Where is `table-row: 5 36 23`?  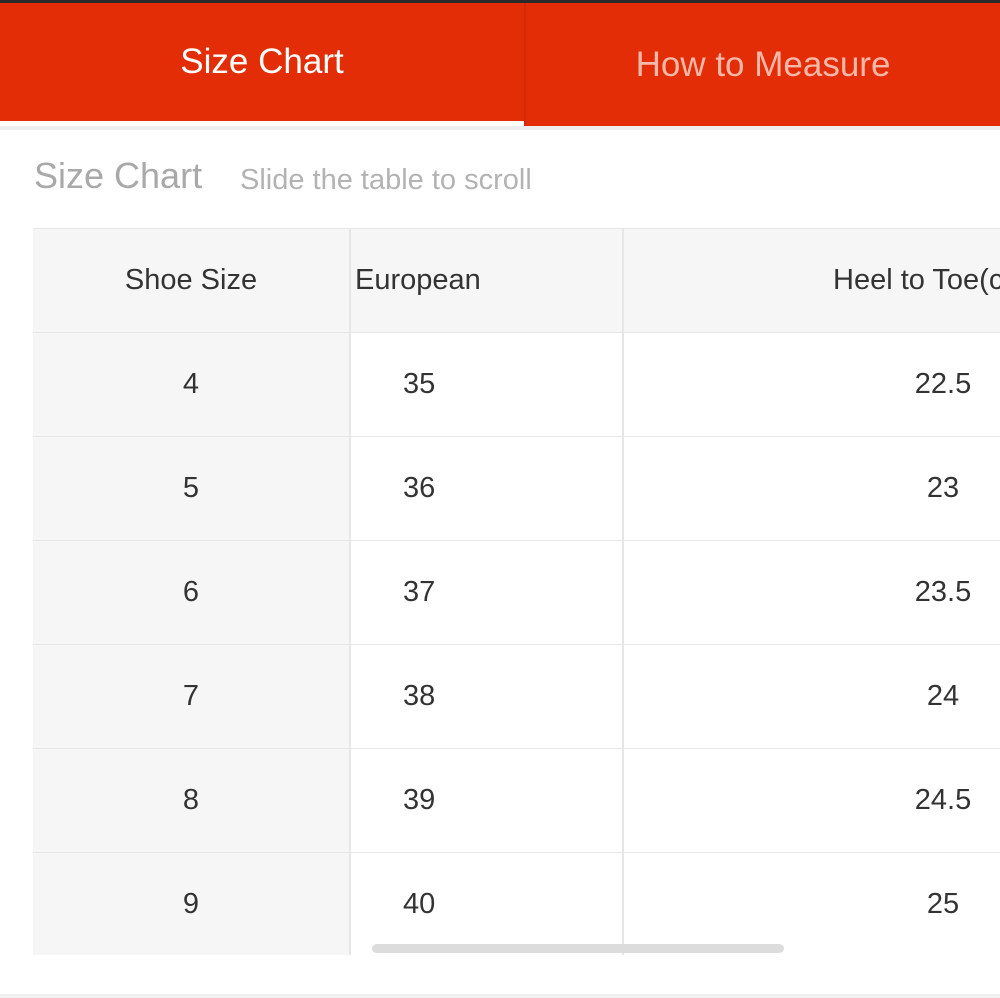 table-row: 5 36 23 is located at coordinates (516, 488).